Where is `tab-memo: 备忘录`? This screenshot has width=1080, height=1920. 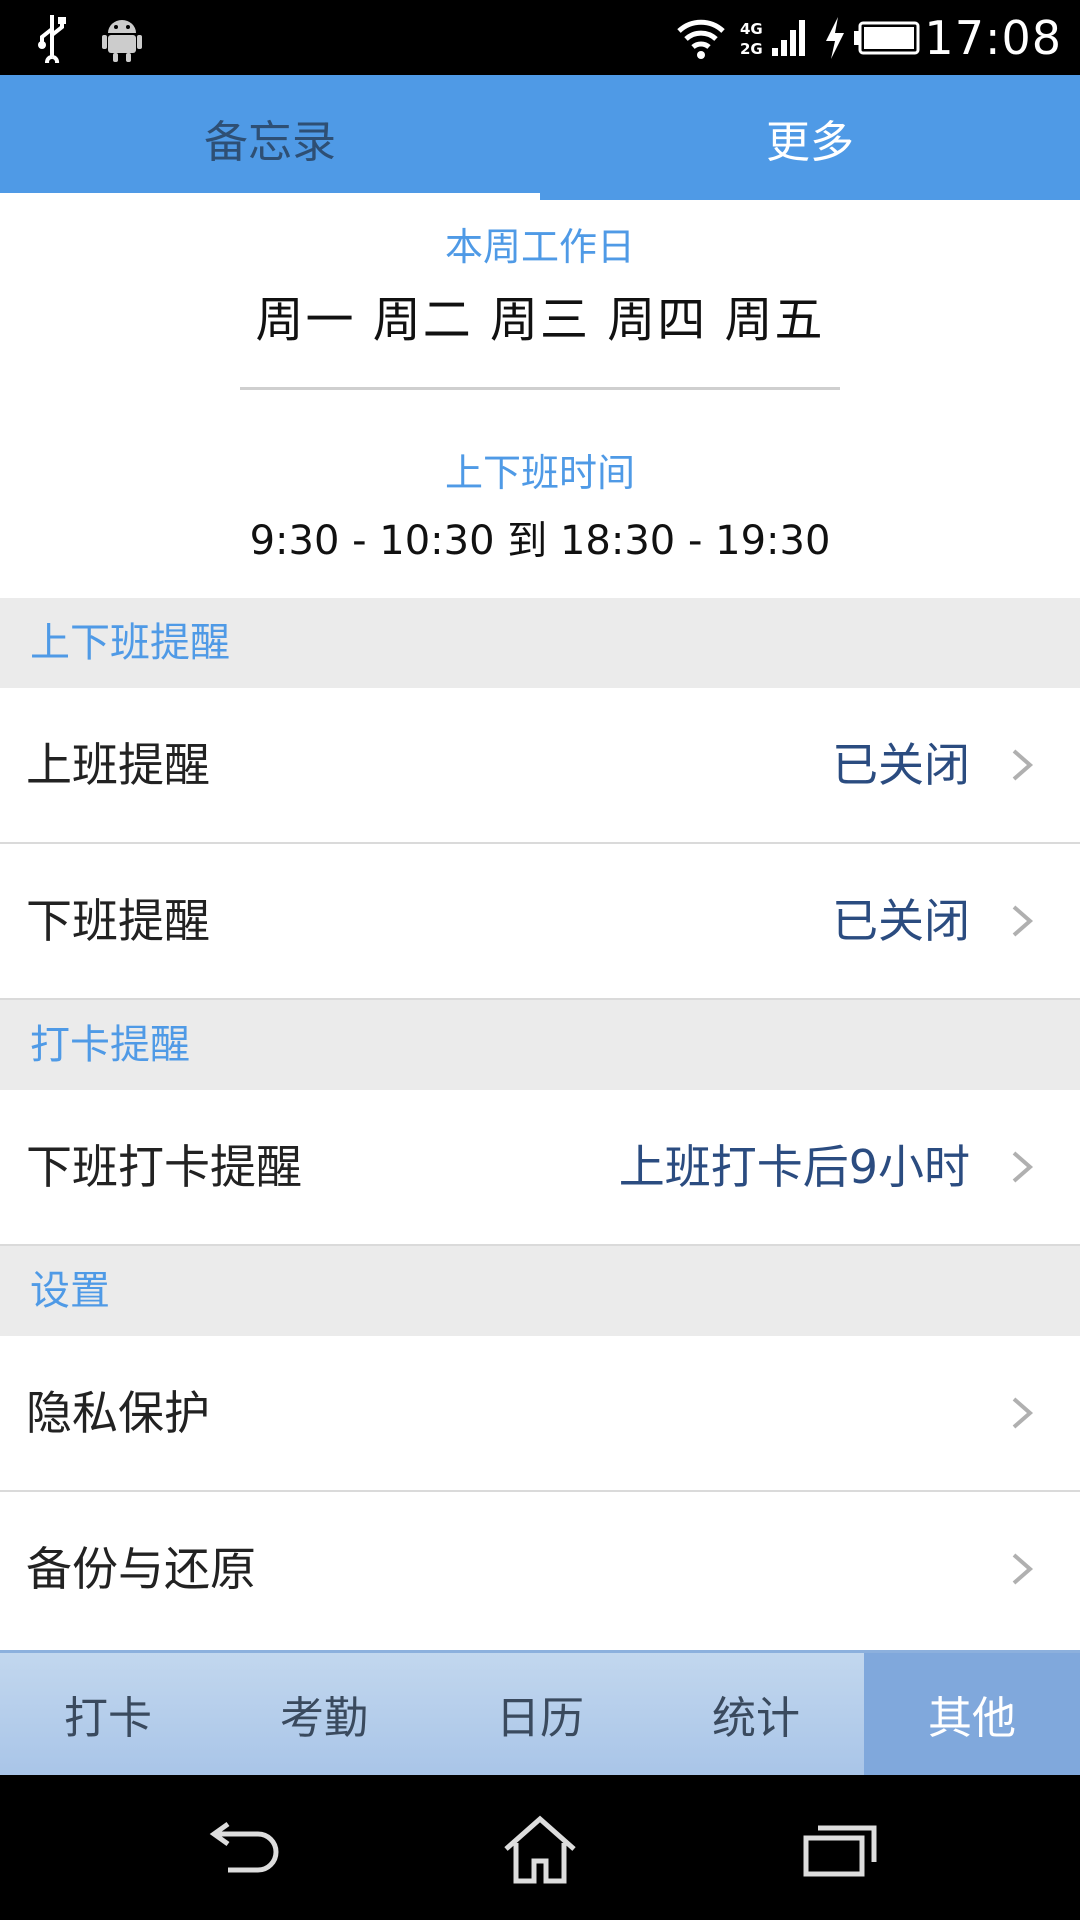 tab-memo: 备忘录 is located at coordinates (270, 137).